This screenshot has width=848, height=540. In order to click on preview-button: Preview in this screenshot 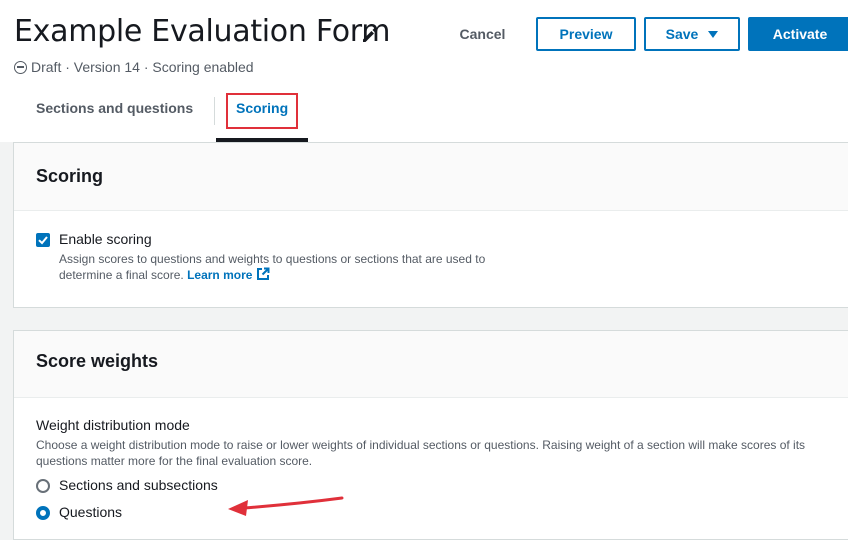, I will do `click(586, 34)`.